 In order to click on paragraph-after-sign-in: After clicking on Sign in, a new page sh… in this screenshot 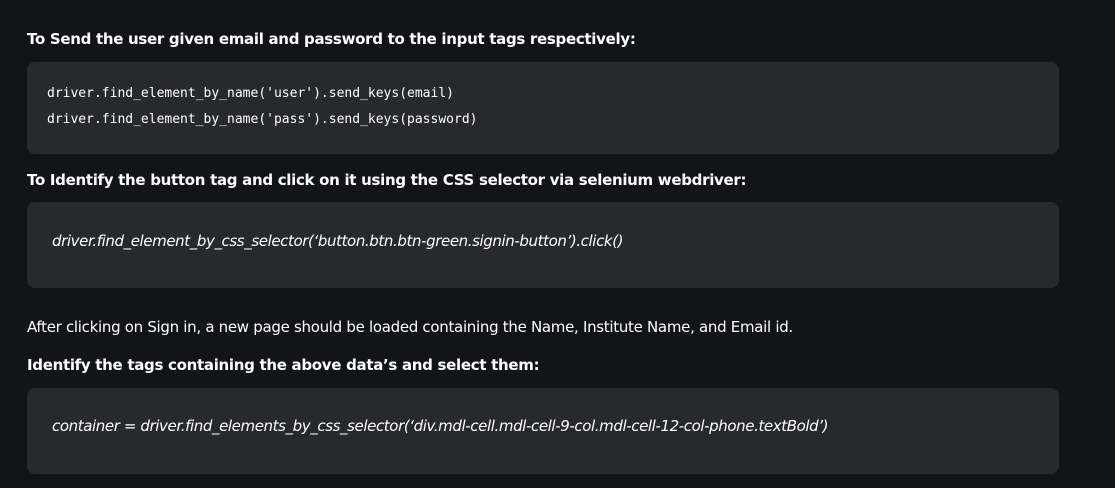, I will do `click(410, 327)`.